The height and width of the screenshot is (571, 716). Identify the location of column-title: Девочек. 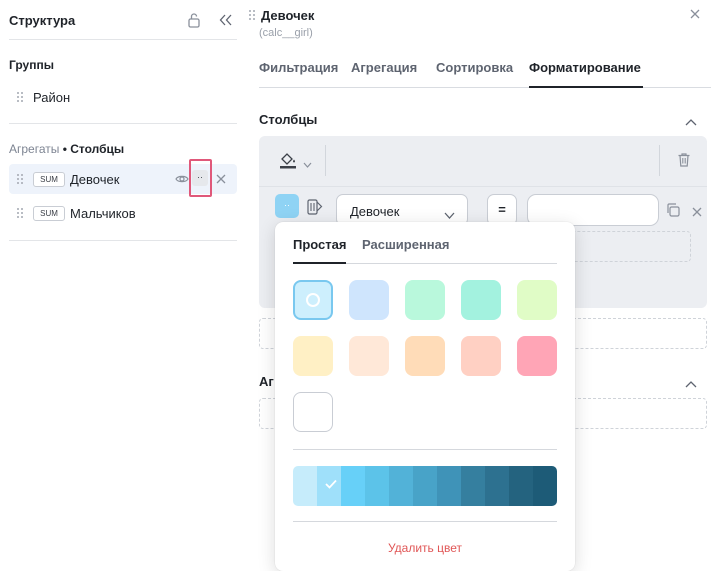
(288, 15).